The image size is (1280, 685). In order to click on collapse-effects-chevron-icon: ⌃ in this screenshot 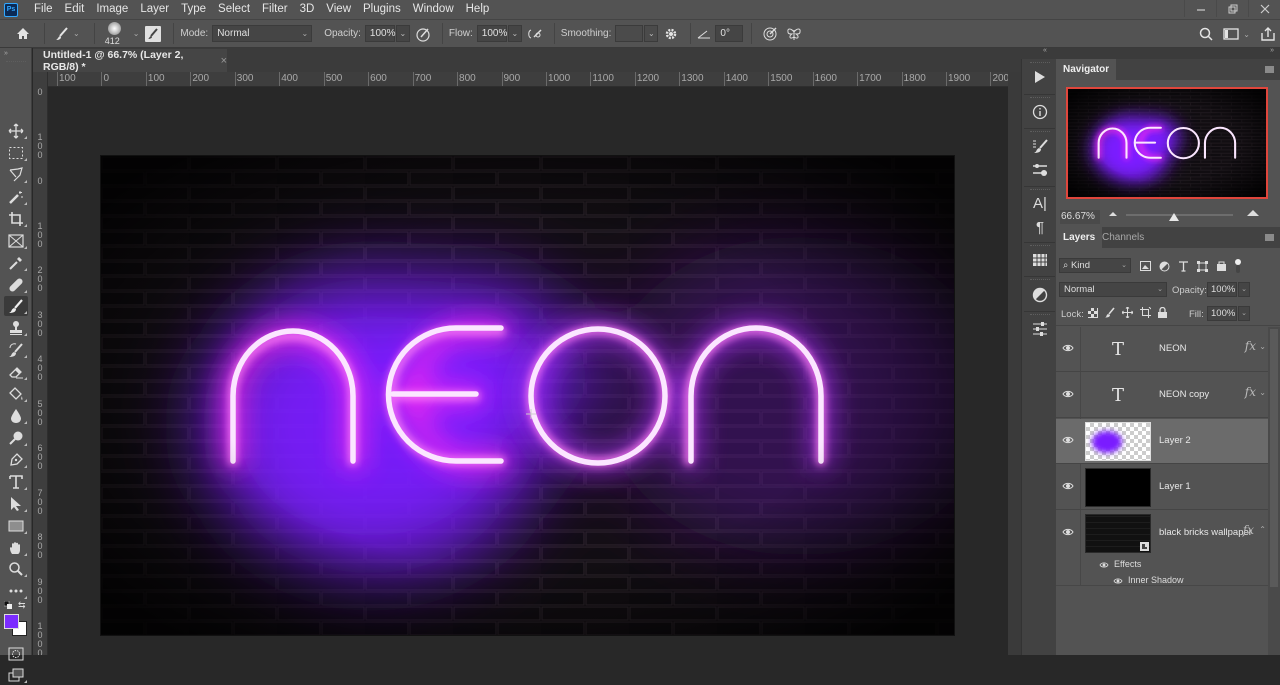, I will do `click(1262, 529)`.